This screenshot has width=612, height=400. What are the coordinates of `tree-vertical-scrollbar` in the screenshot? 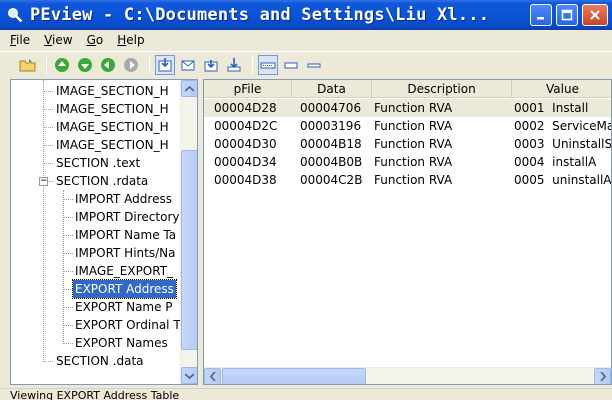 It's located at (188, 232).